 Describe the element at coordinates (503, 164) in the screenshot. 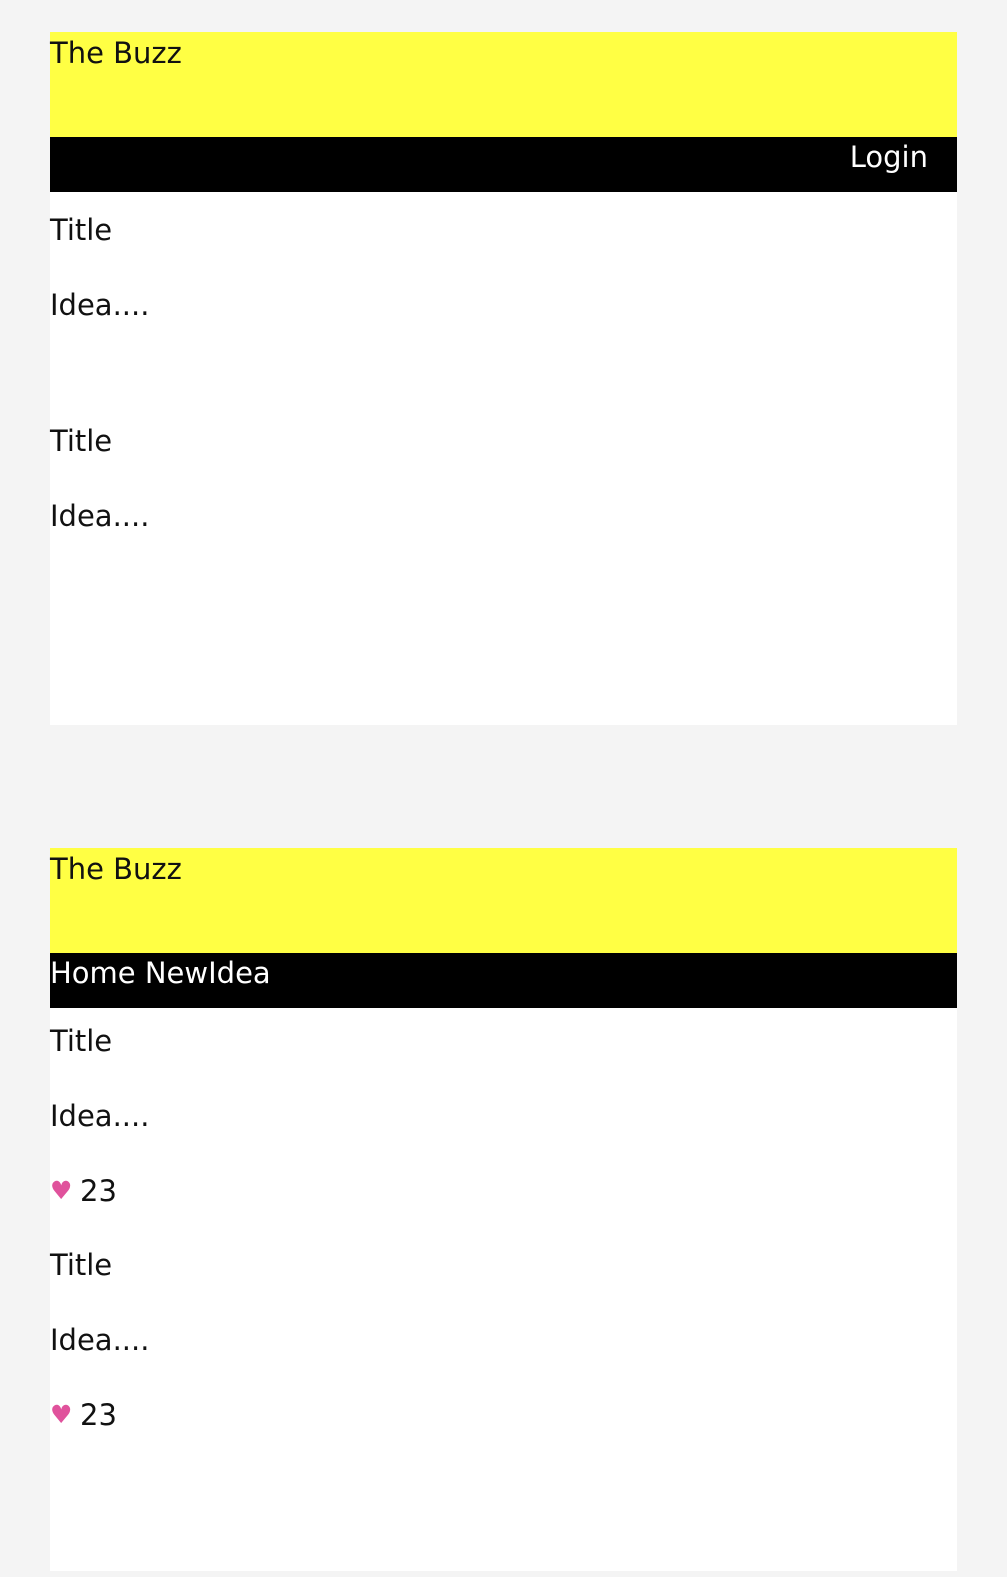

I see `navbar: Login` at that location.